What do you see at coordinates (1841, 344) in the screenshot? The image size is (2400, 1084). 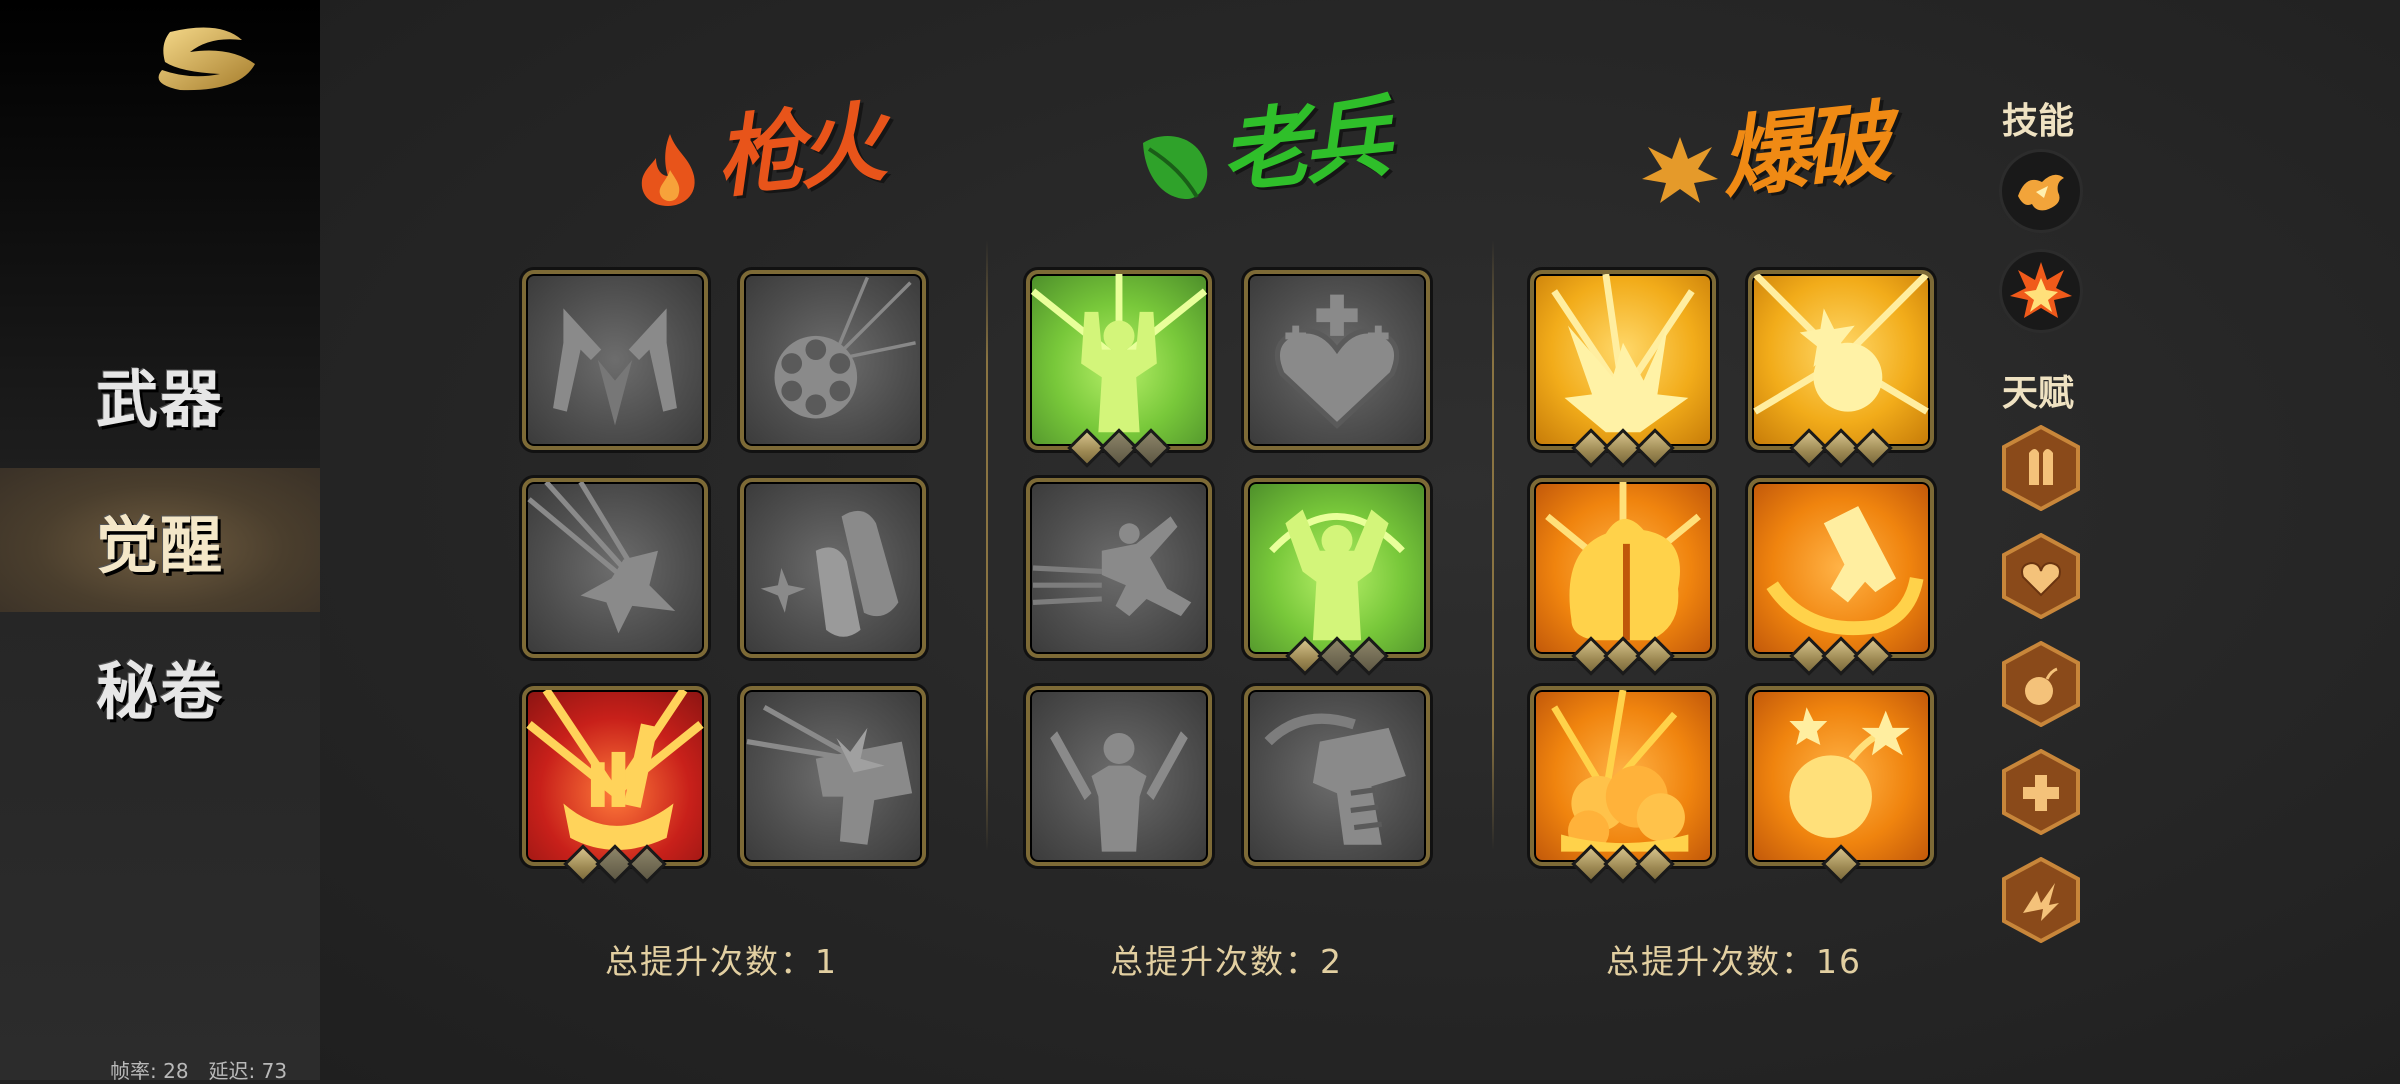 I see `grenade-burst-icon` at bounding box center [1841, 344].